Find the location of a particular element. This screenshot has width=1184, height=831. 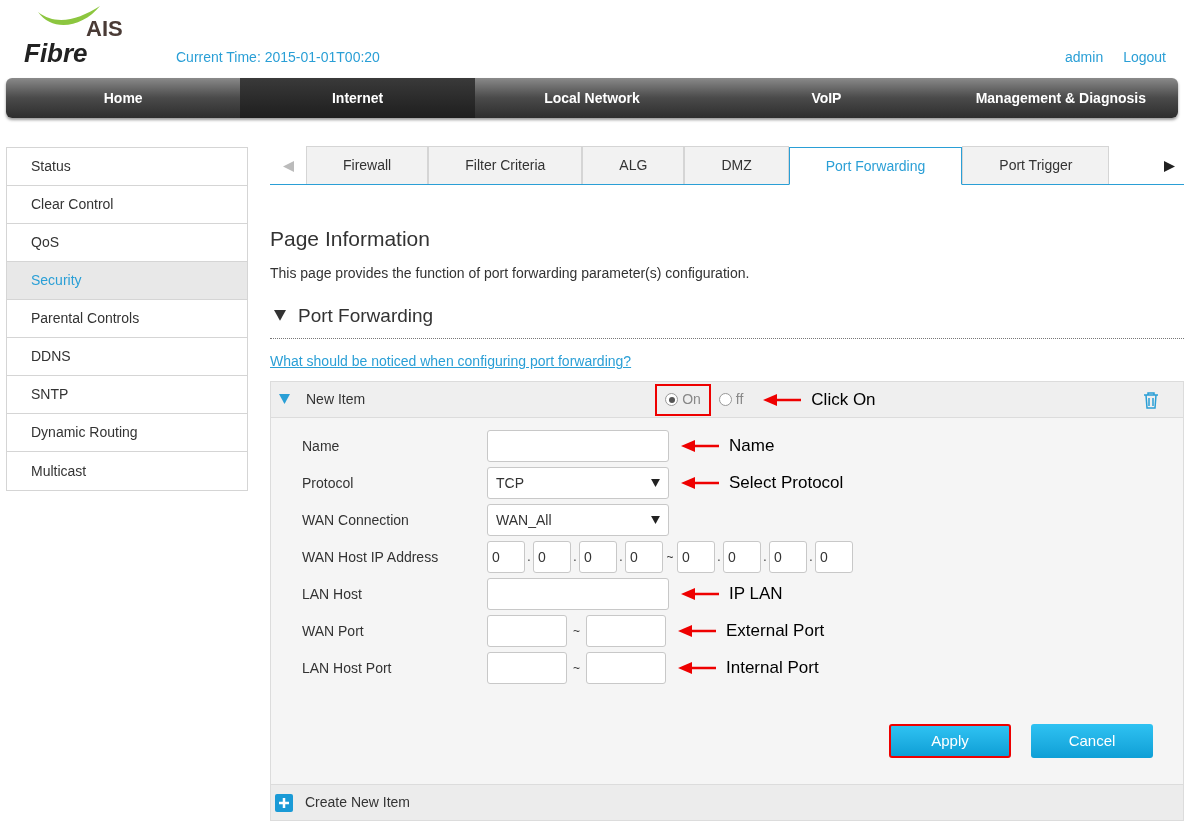

field-label: Name is located at coordinates (321, 446).